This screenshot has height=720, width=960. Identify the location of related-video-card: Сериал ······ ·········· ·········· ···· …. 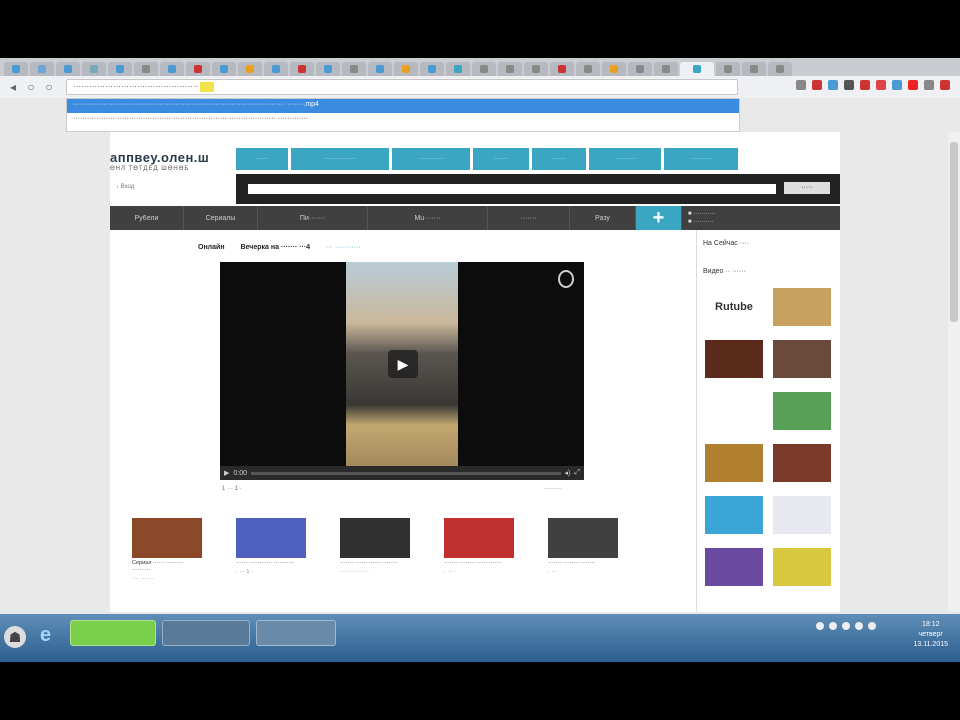
(167, 550).